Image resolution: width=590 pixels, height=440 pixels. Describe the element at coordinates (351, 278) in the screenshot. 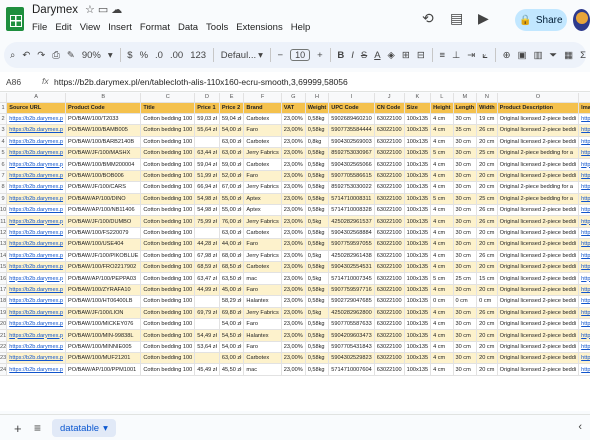

I see `cell: 5714710007345` at that location.